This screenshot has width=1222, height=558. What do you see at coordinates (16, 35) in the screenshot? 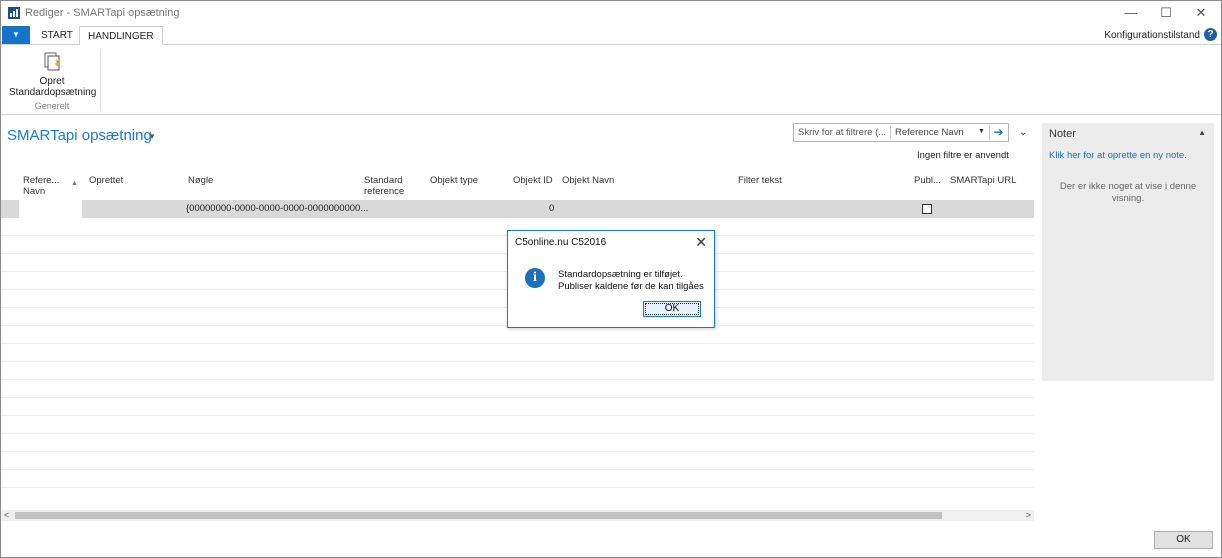
I see `application-menu-button: ▼` at bounding box center [16, 35].